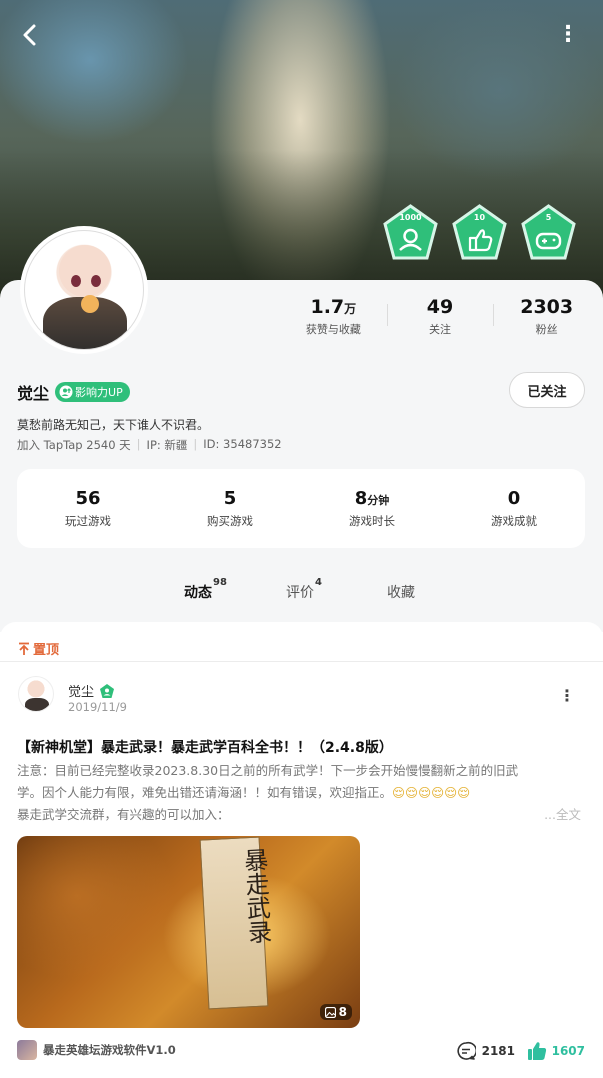 This screenshot has width=603, height=1078. Describe the element at coordinates (372, 508) in the screenshot. I see `gstat-playtime: 8分钟 游戏时长` at that location.